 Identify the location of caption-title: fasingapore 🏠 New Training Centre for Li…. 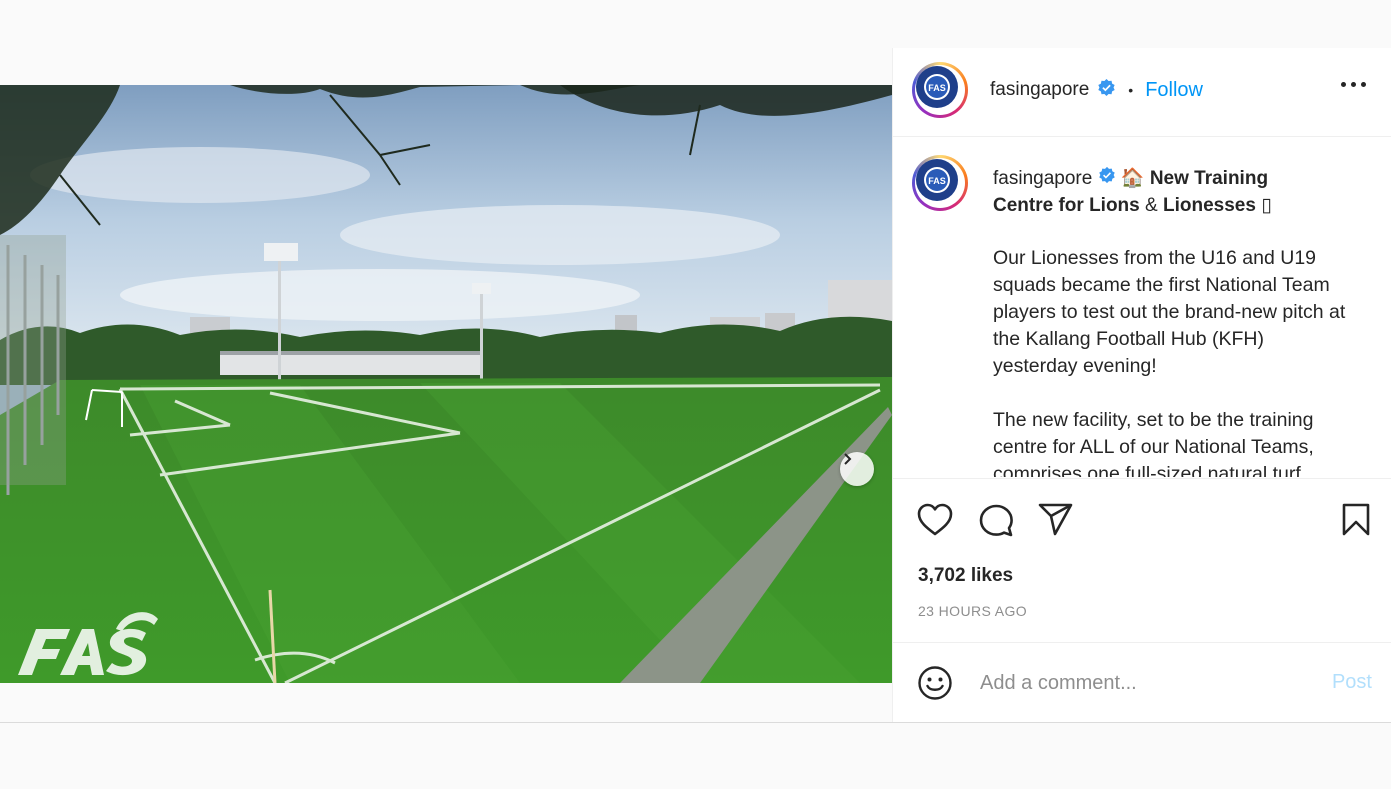
(1158, 192).